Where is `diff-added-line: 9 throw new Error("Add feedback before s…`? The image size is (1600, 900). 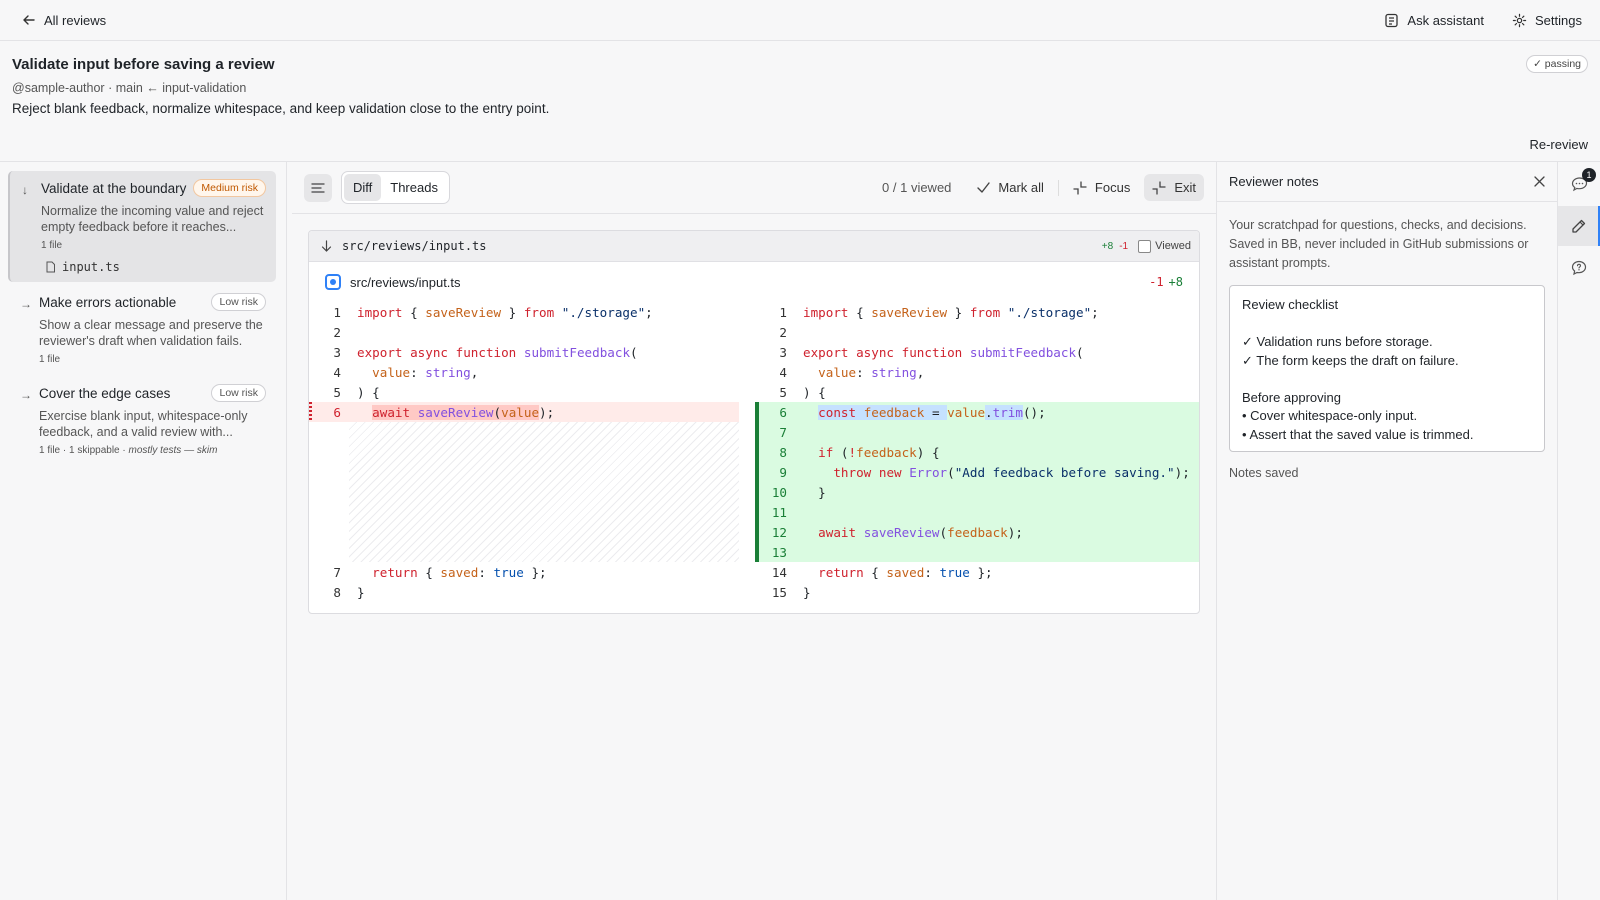
diff-added-line: 9 throw new Error("Add feedback before s… is located at coordinates (977, 472).